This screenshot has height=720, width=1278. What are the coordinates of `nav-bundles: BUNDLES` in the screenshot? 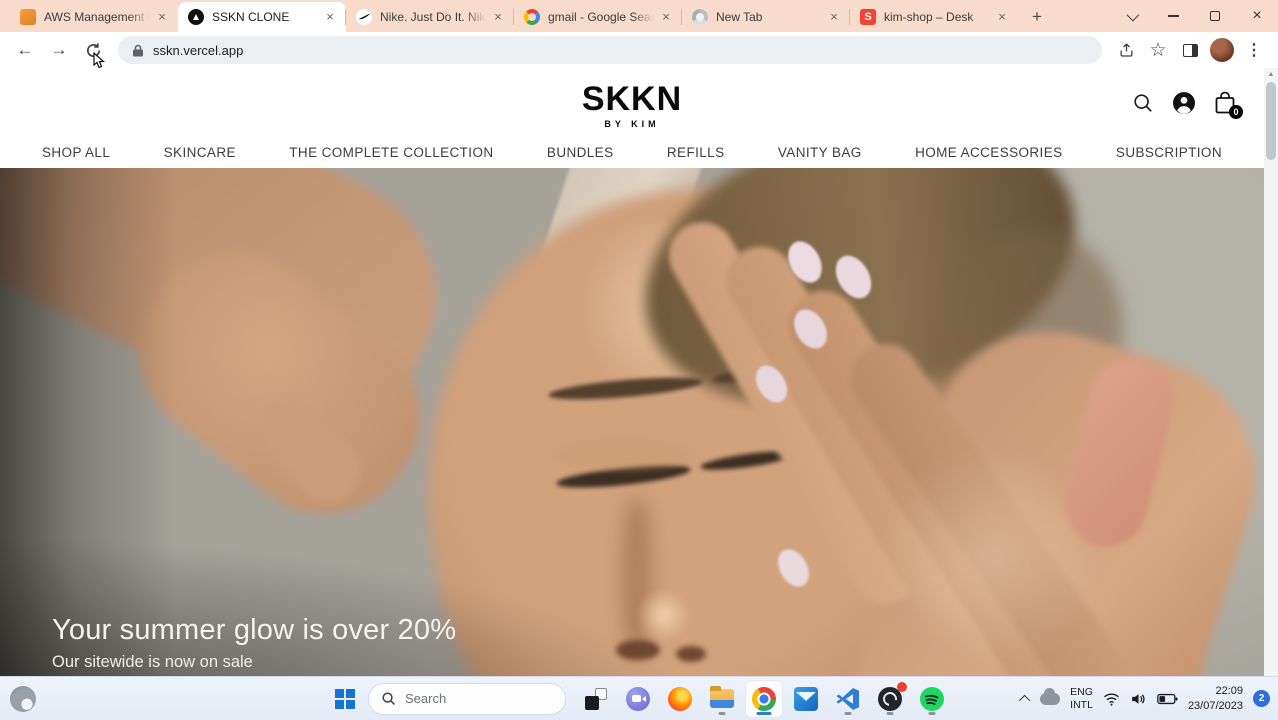 It's located at (580, 152).